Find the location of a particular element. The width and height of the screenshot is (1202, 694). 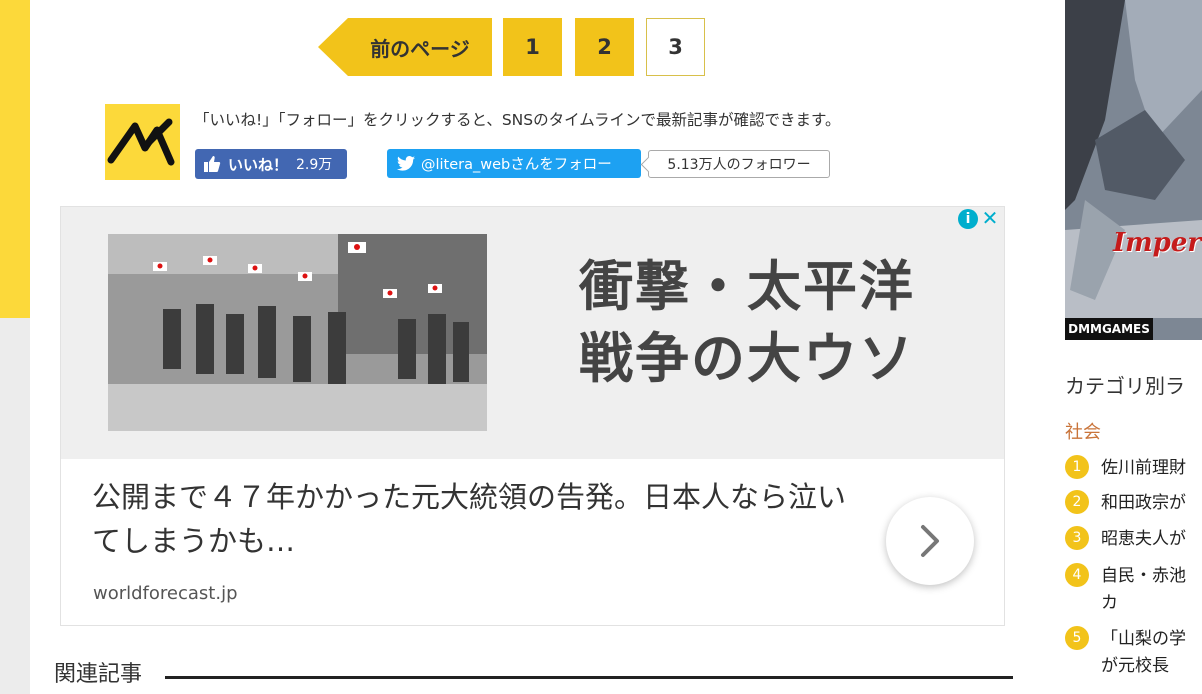

twitter-follower-count: 5.13万人のフォロワー is located at coordinates (739, 164).